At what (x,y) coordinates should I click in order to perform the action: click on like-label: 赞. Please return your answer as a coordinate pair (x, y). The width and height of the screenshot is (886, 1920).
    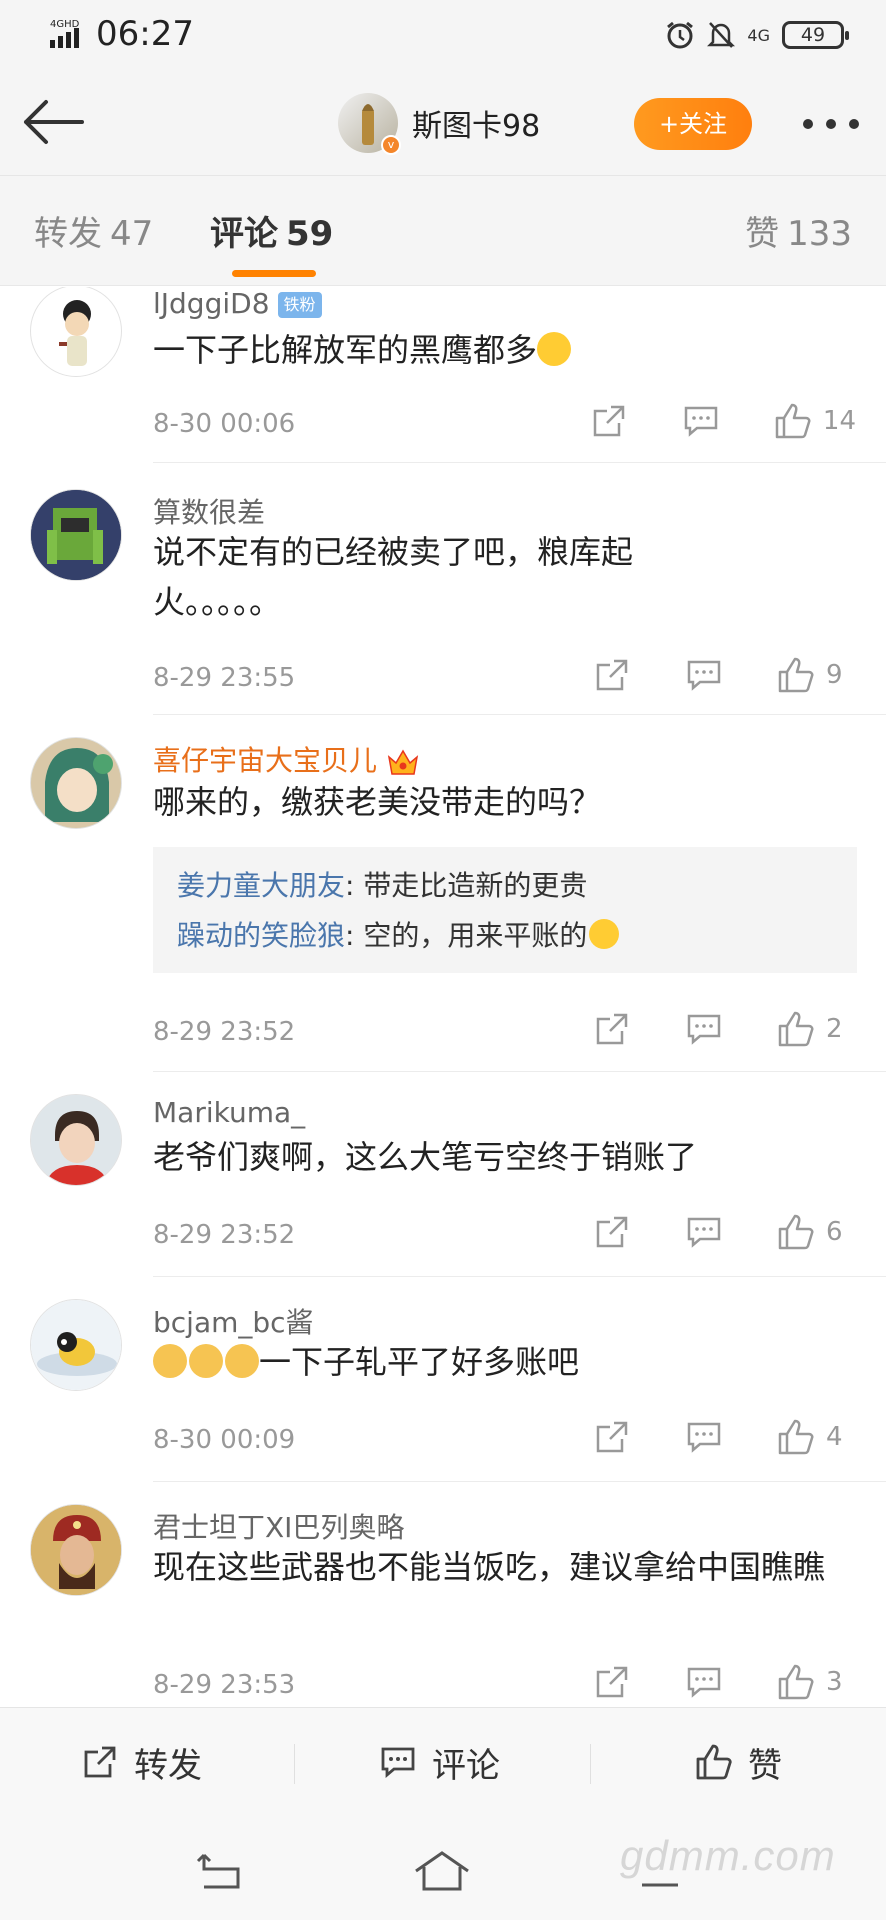
    Looking at the image, I should click on (765, 1765).